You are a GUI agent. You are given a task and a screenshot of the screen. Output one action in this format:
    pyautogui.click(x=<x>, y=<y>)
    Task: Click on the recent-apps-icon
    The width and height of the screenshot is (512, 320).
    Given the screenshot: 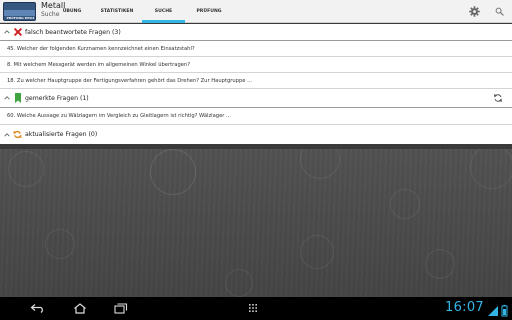 What is the action you would take?
    pyautogui.click(x=121, y=308)
    